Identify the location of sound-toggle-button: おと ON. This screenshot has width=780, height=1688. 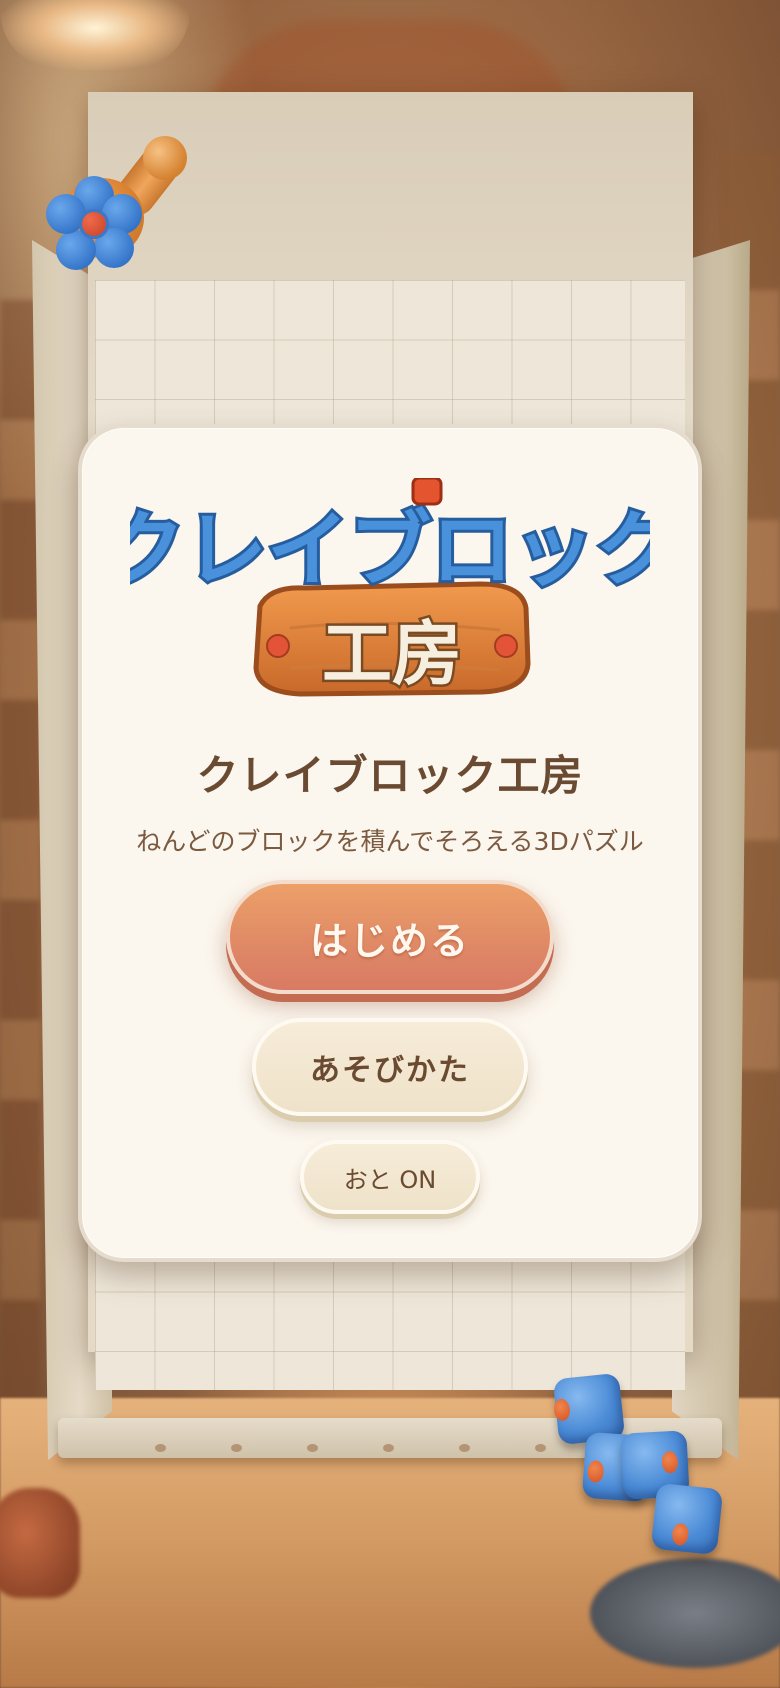
(390, 1177).